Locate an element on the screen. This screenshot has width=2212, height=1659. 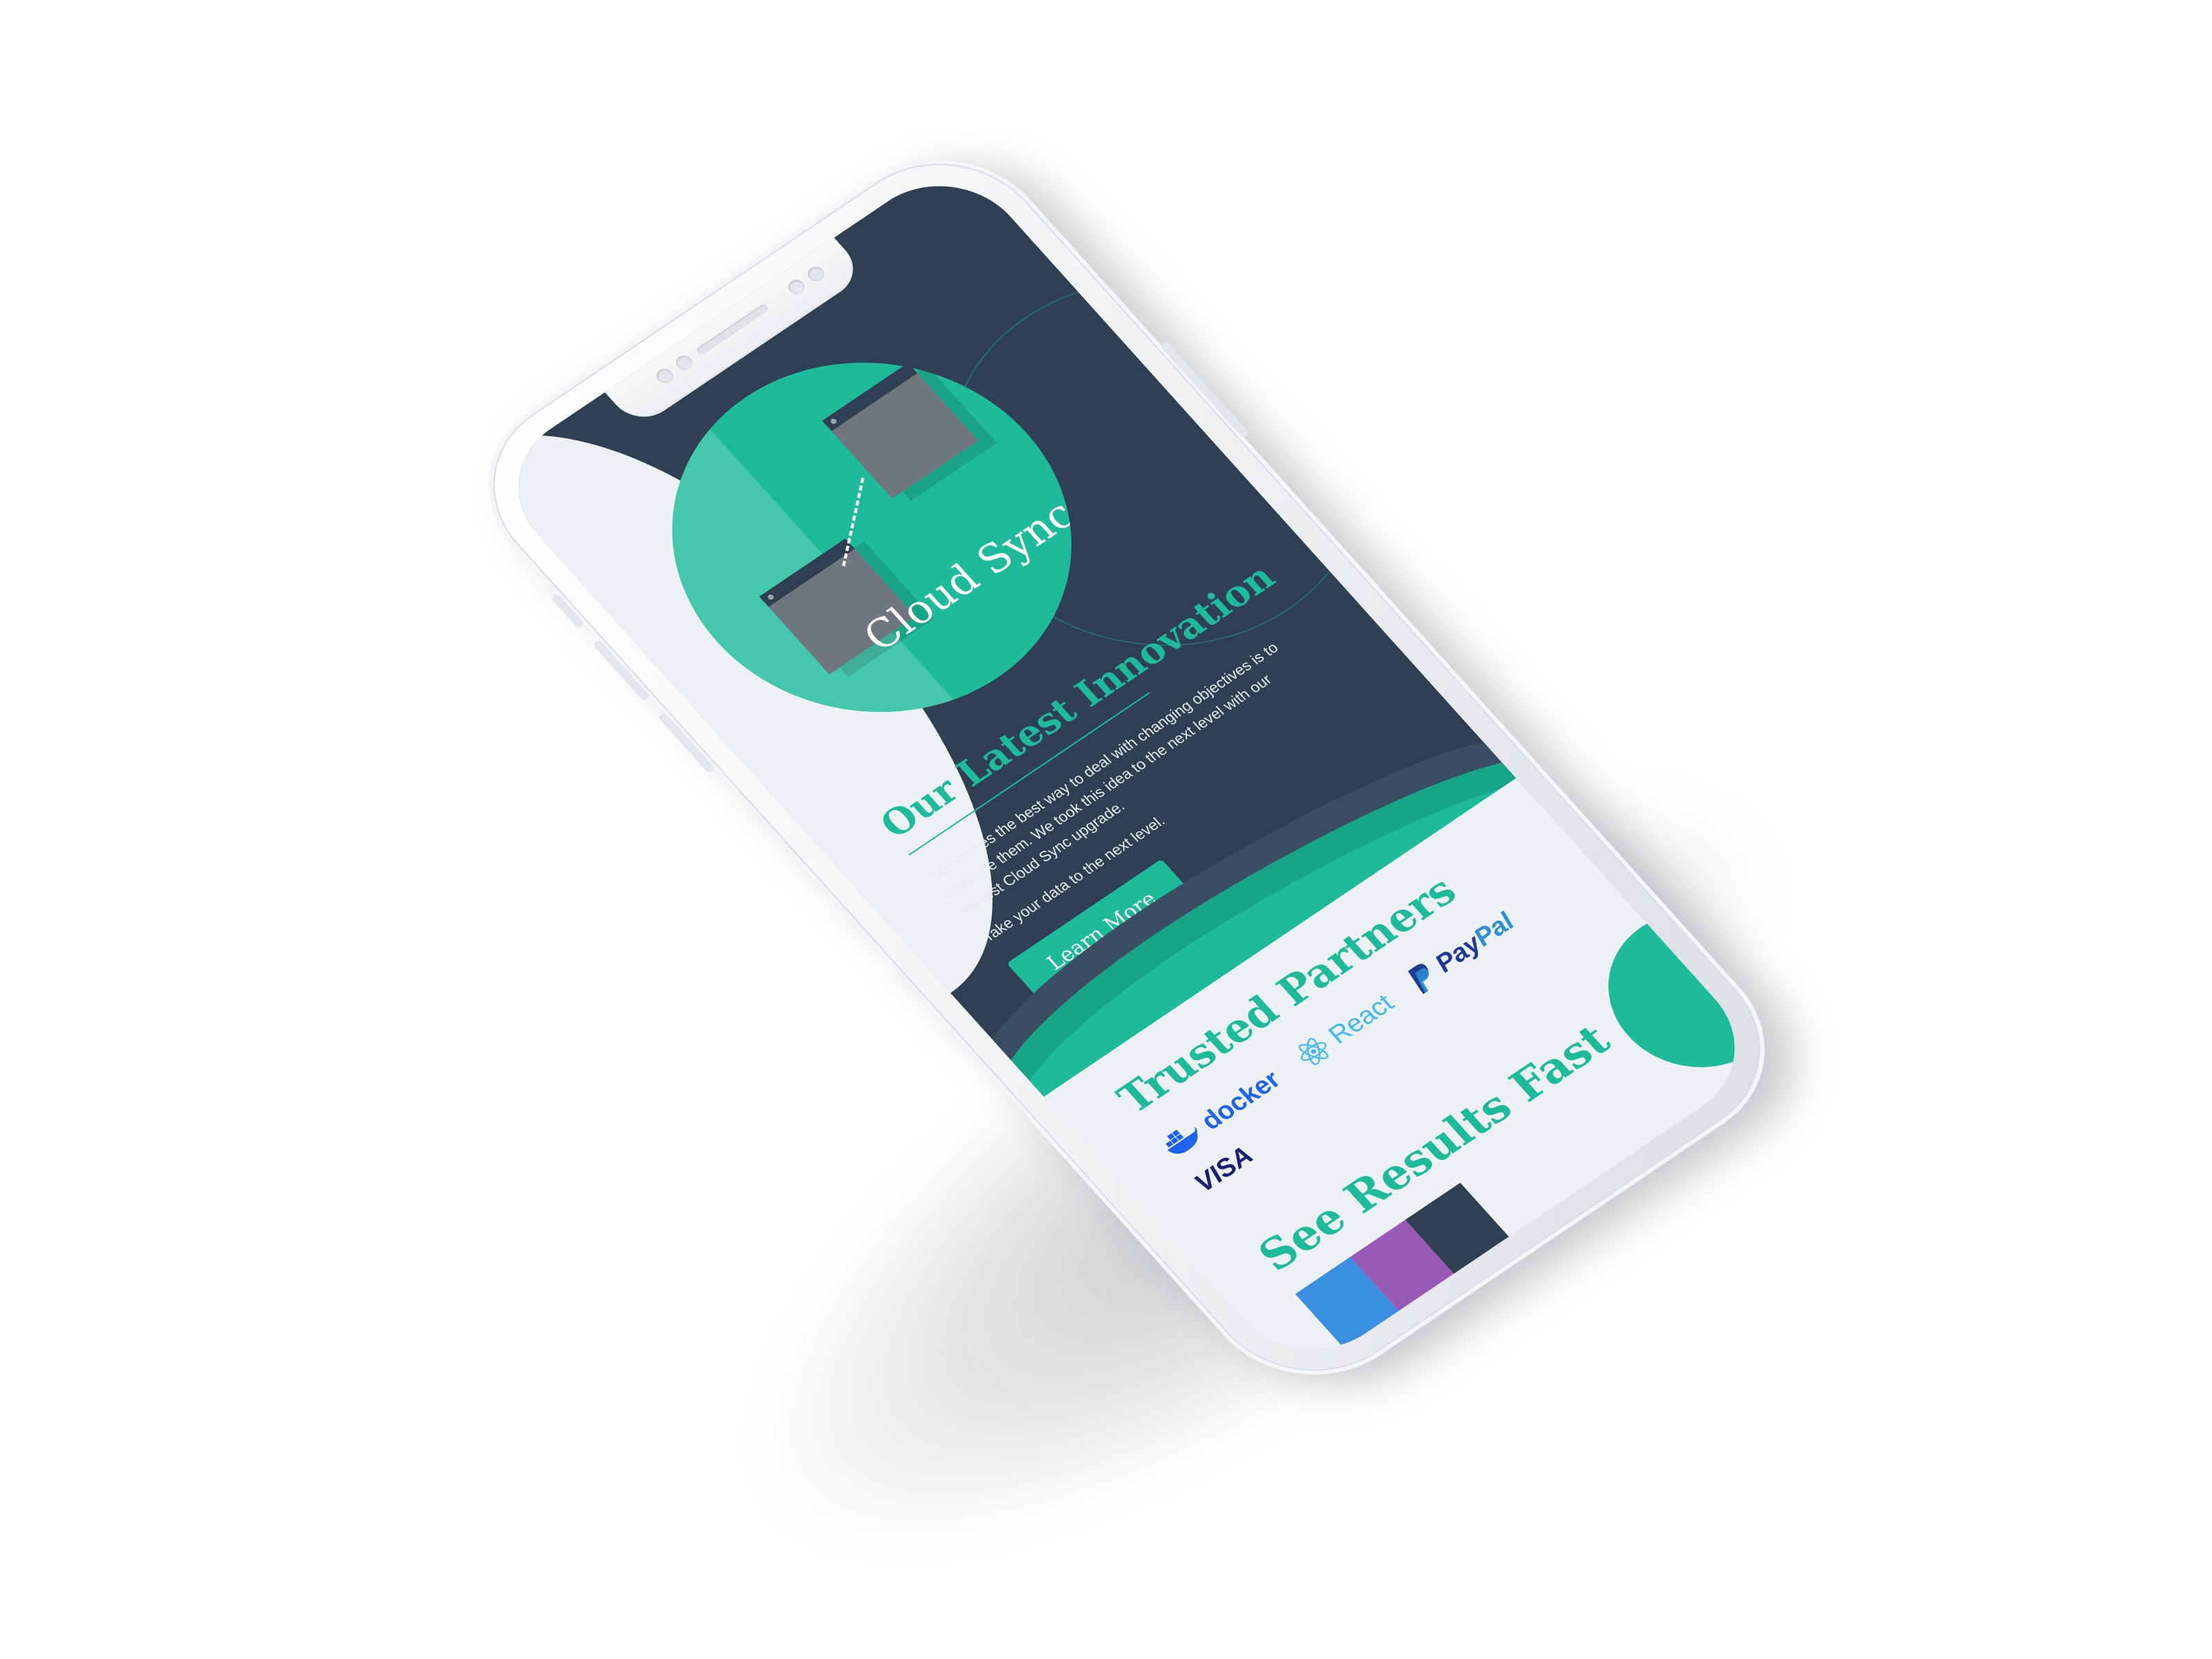
sensor-icon is located at coordinates (684, 363).